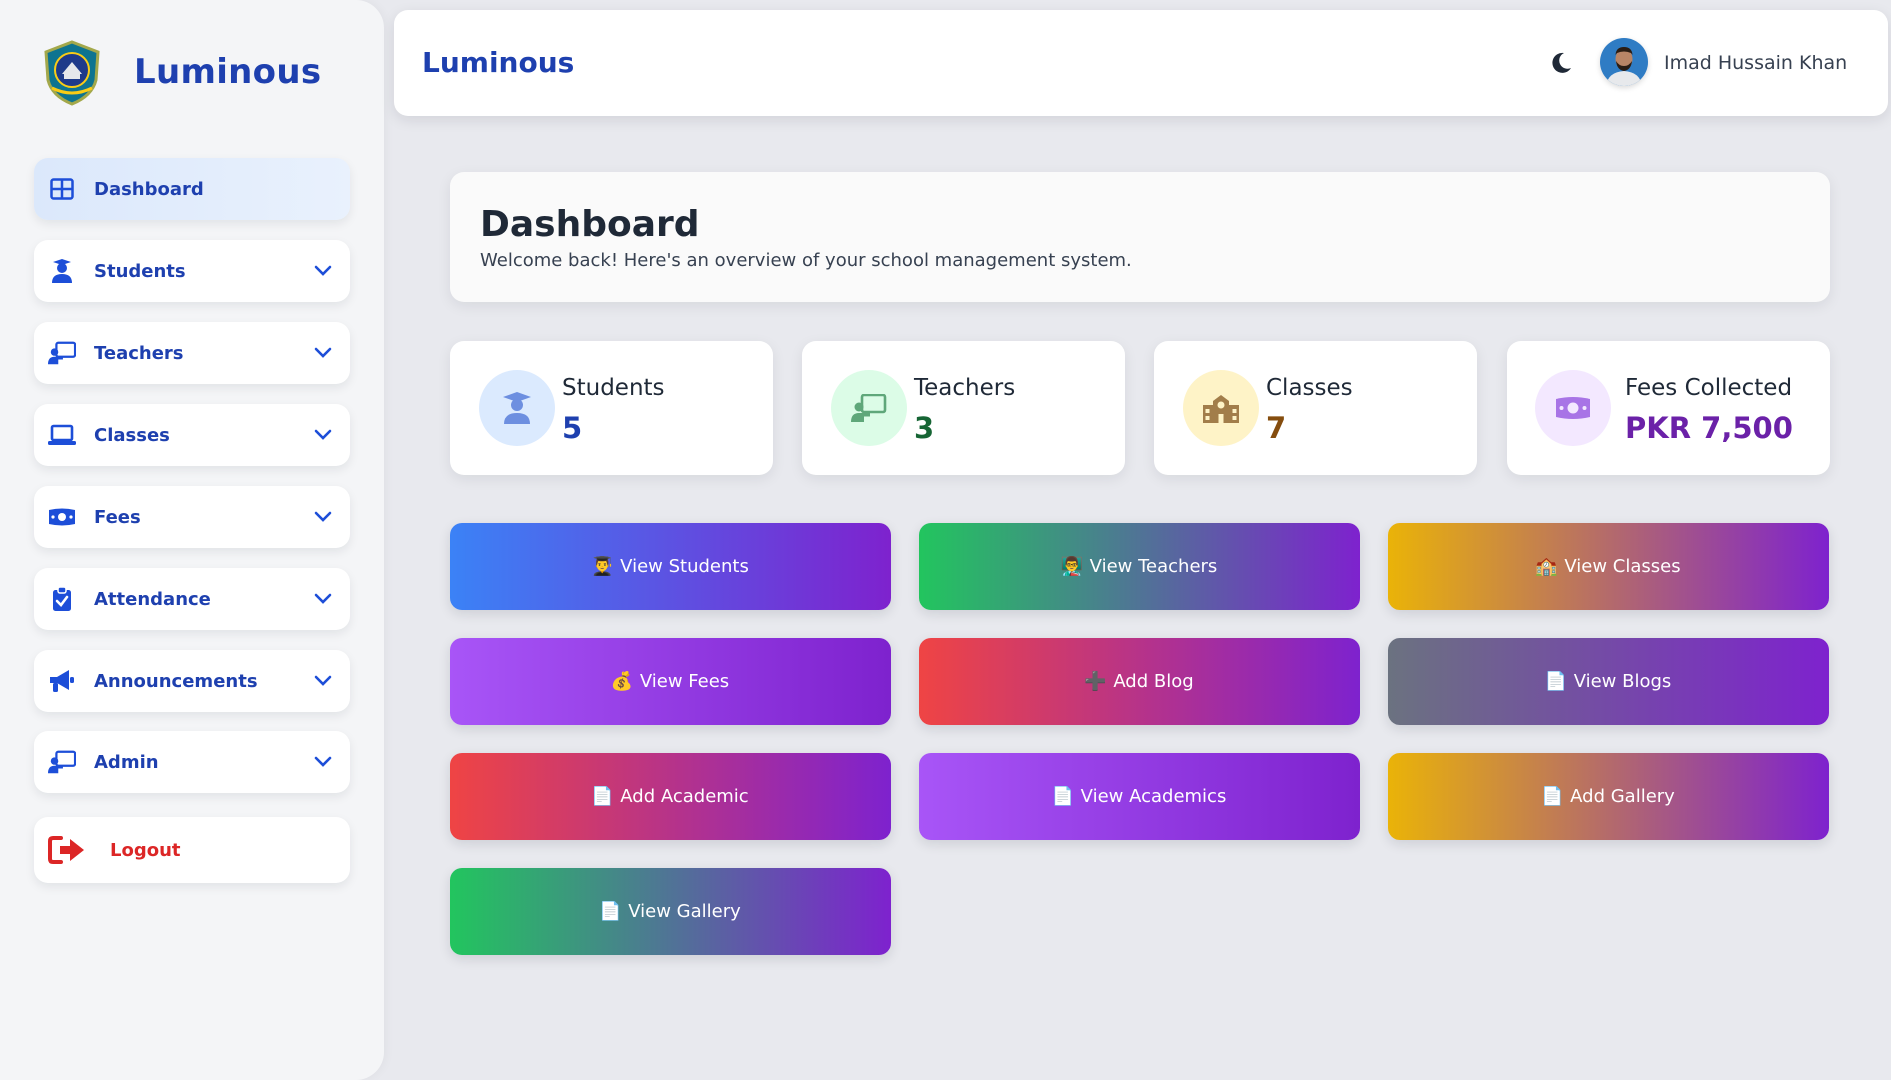  What do you see at coordinates (1071, 566) in the screenshot?
I see `teacher-emoji-icon: 👨‍🏫` at bounding box center [1071, 566].